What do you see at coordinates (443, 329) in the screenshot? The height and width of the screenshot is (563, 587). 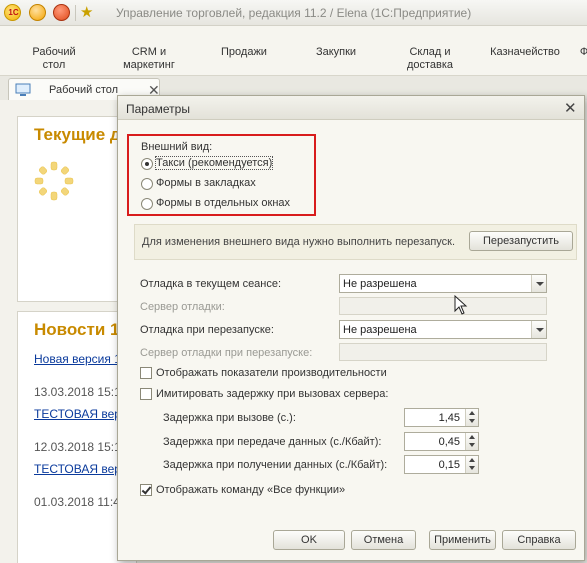 I see `debug-restart-select: Не разрешена` at bounding box center [443, 329].